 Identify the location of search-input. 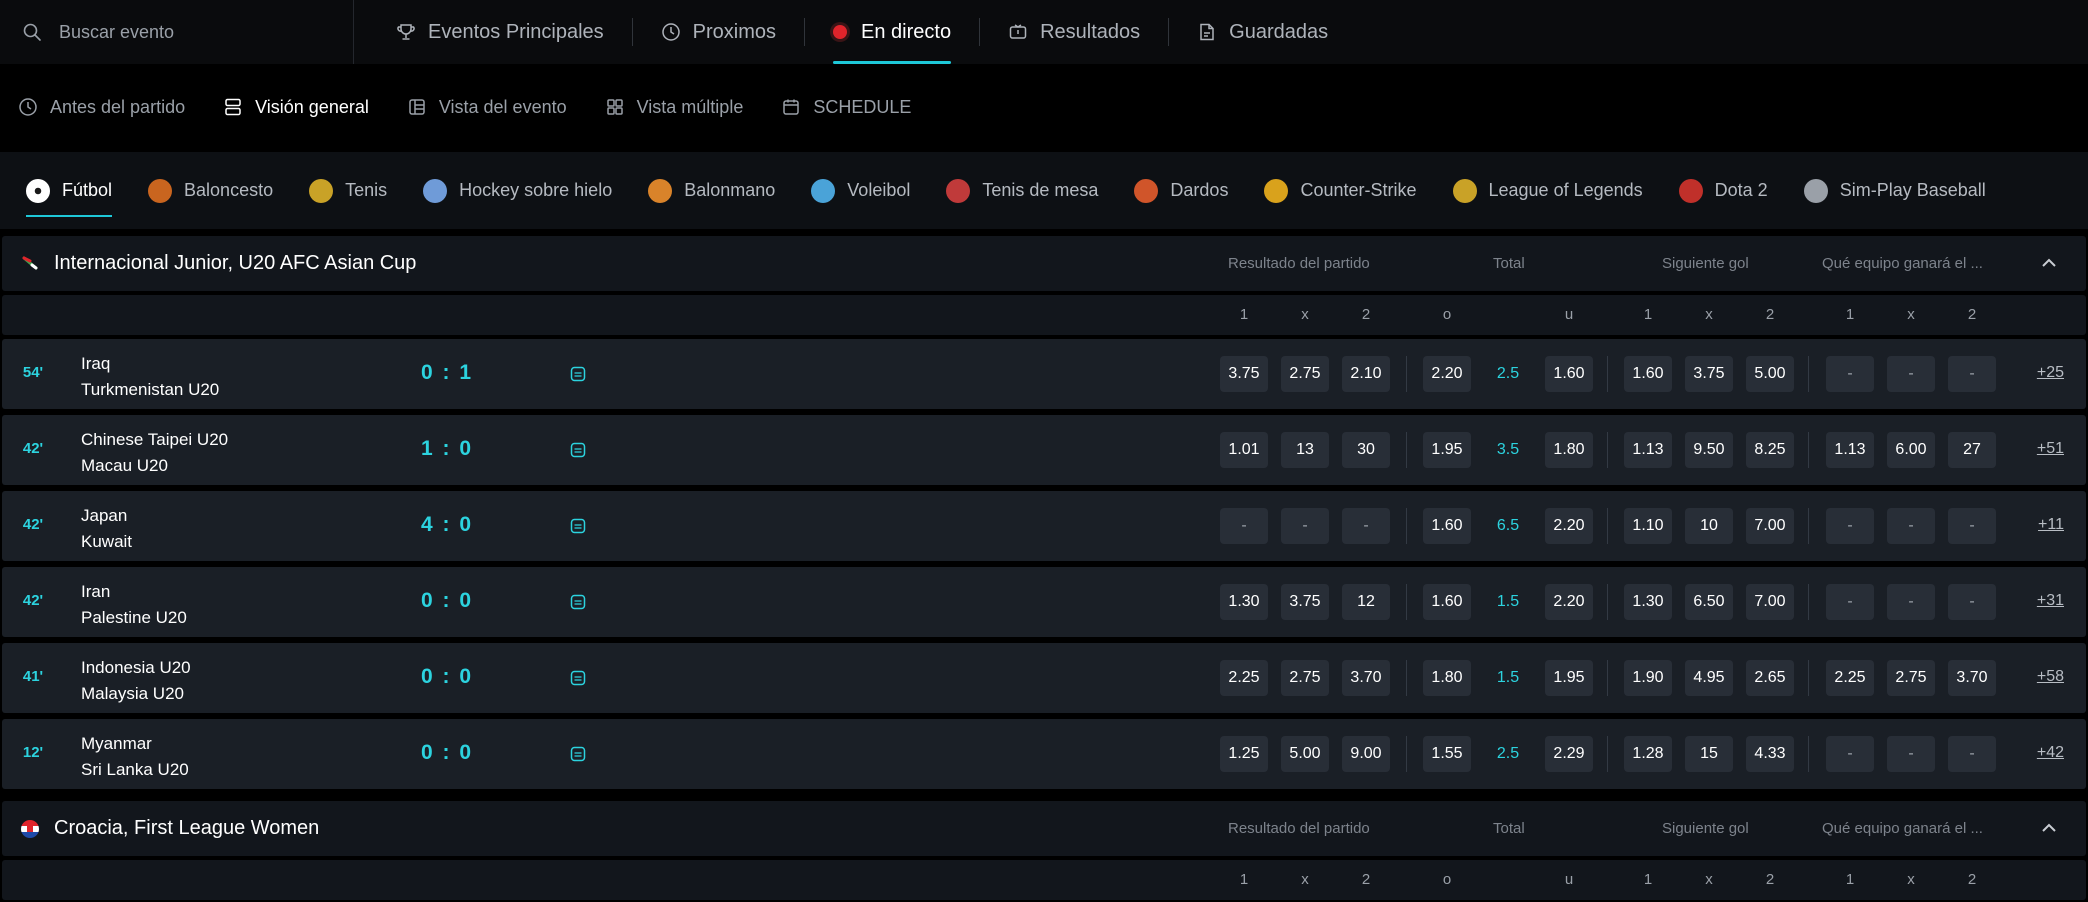
(199, 32).